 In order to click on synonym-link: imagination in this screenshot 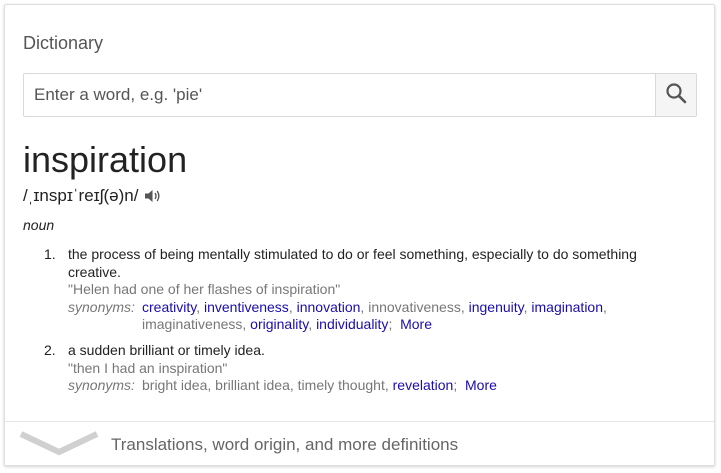, I will do `click(567, 307)`.